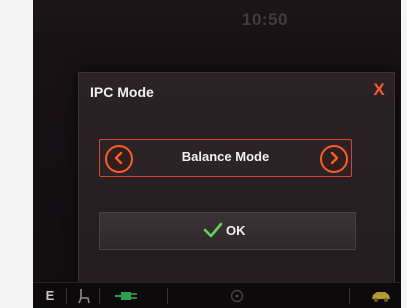  Describe the element at coordinates (122, 92) in the screenshot. I see `dialog-title: IPC Mode` at that location.